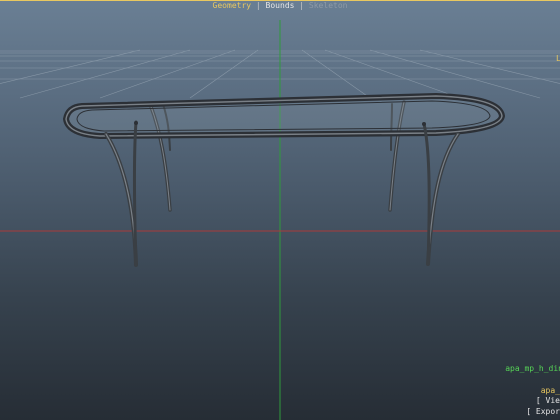 Image resolution: width=560 pixels, height=420 pixels. Describe the element at coordinates (121, 199) in the screenshot. I see `front-left-leg` at that location.